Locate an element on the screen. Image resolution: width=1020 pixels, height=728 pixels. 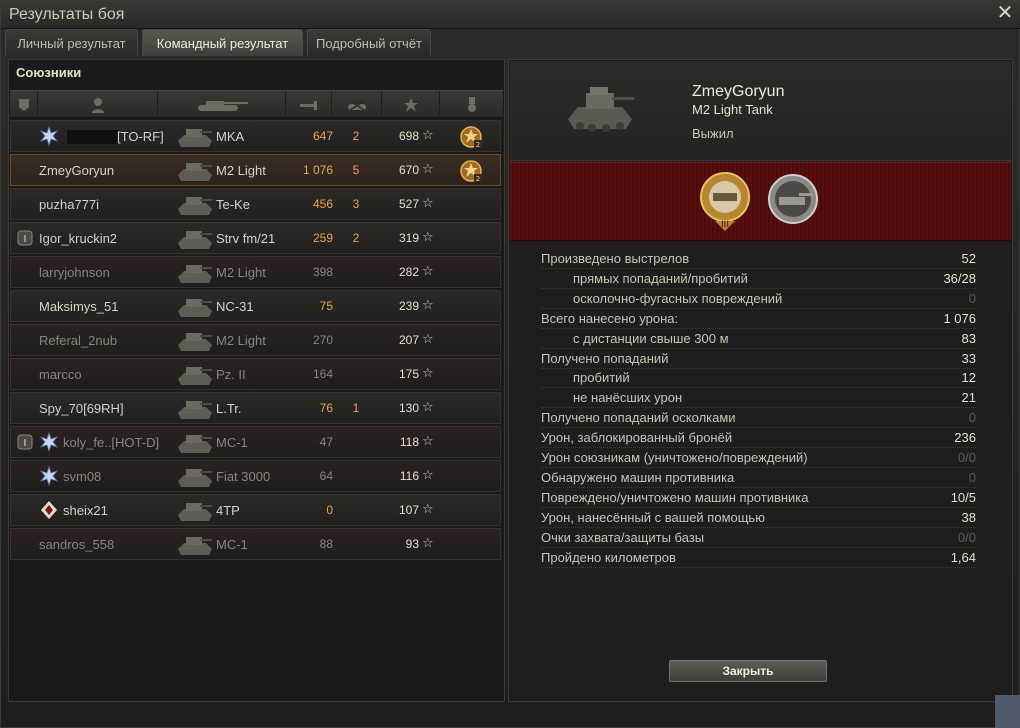
player-name: [TO-RF] is located at coordinates (140, 136).